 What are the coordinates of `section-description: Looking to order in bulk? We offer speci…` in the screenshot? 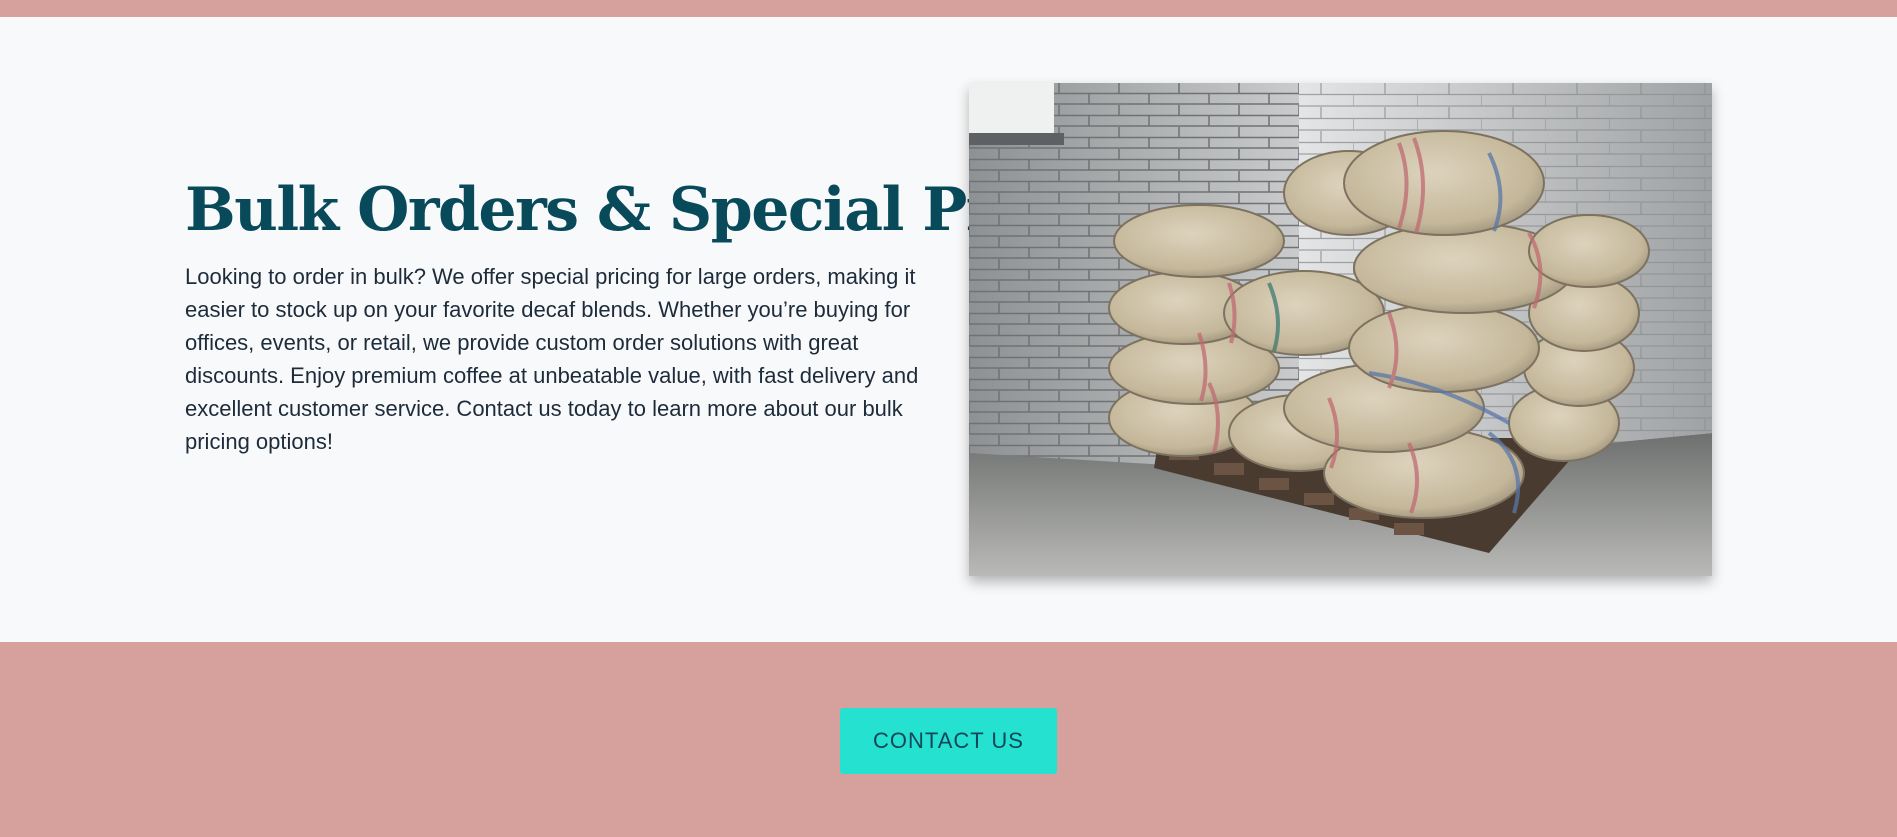 It's located at (552, 359).